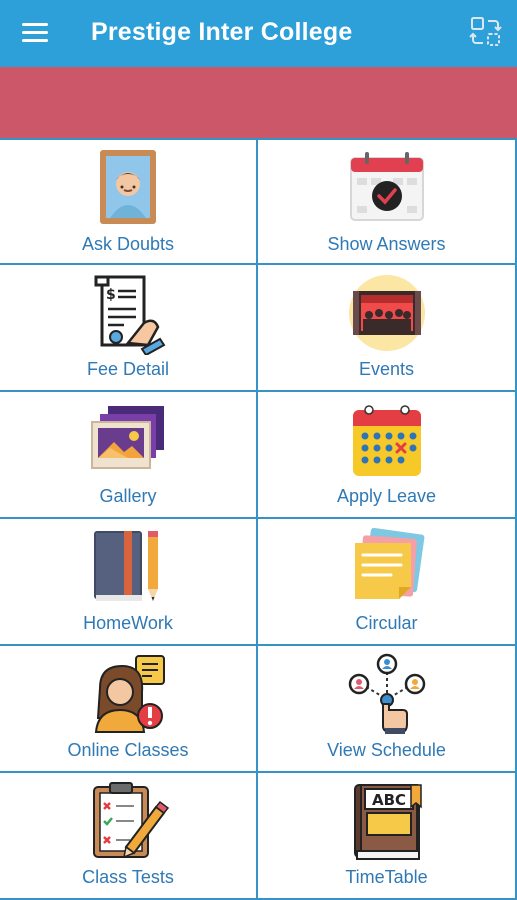 This screenshot has width=517, height=900. I want to click on fee-receipt-icon: $, so click(130, 315).